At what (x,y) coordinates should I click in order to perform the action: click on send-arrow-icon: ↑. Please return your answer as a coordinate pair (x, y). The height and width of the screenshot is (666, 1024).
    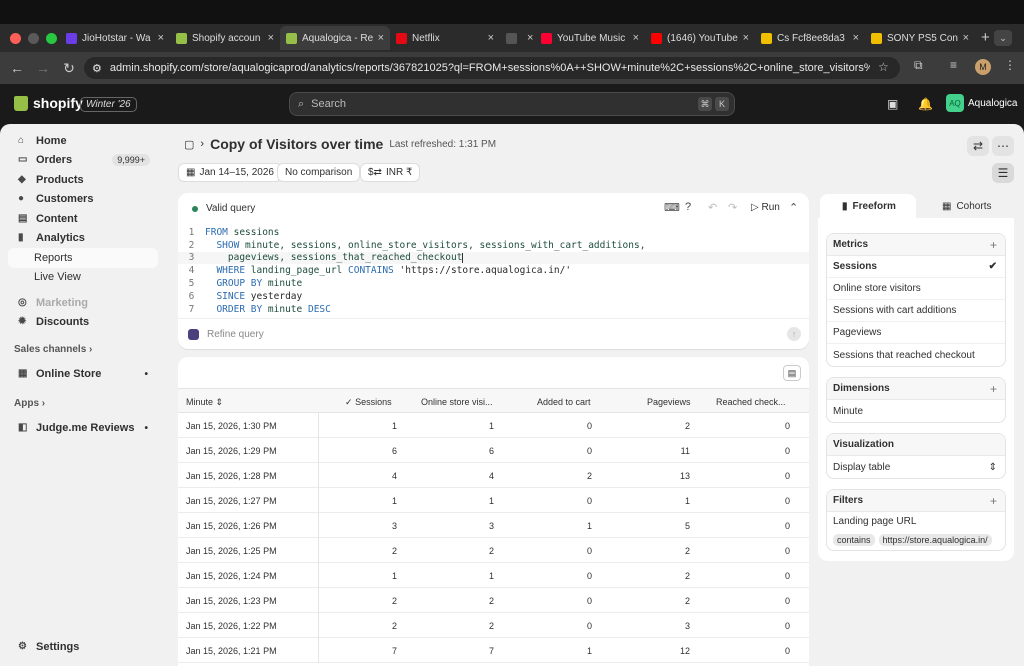
    Looking at the image, I should click on (794, 334).